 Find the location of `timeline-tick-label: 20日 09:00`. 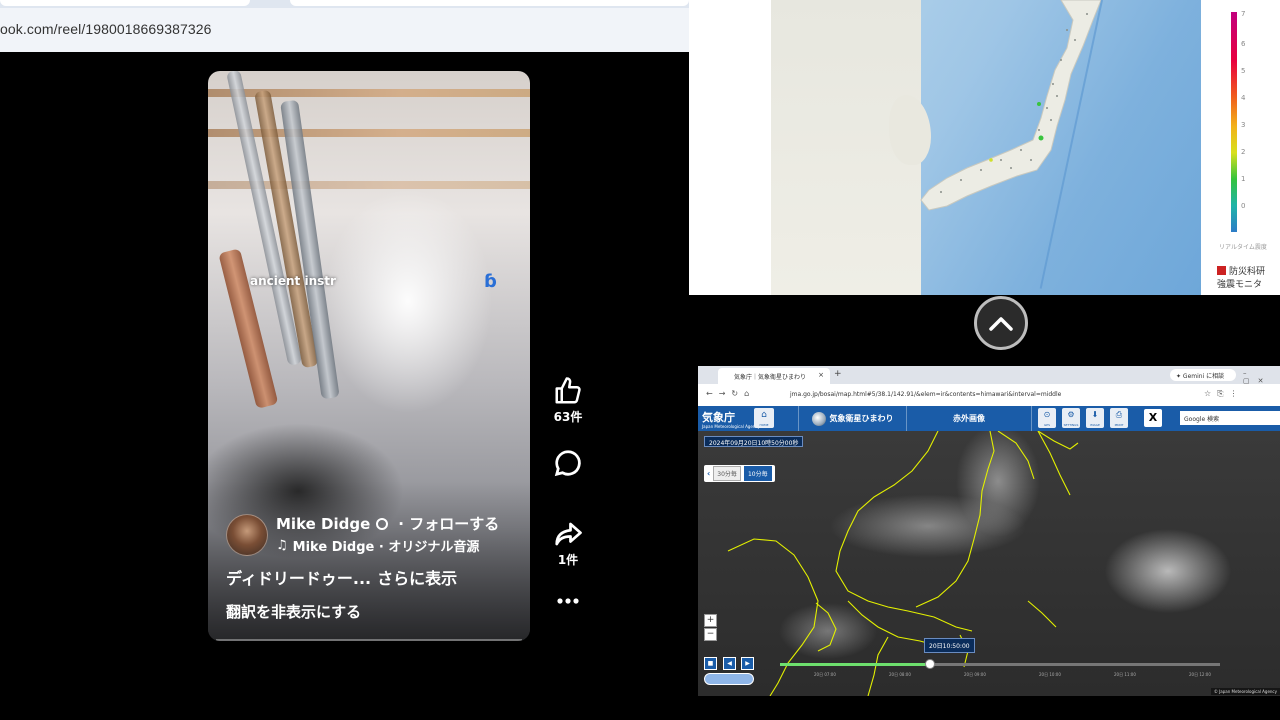

timeline-tick-label: 20日 09:00 is located at coordinates (975, 674).